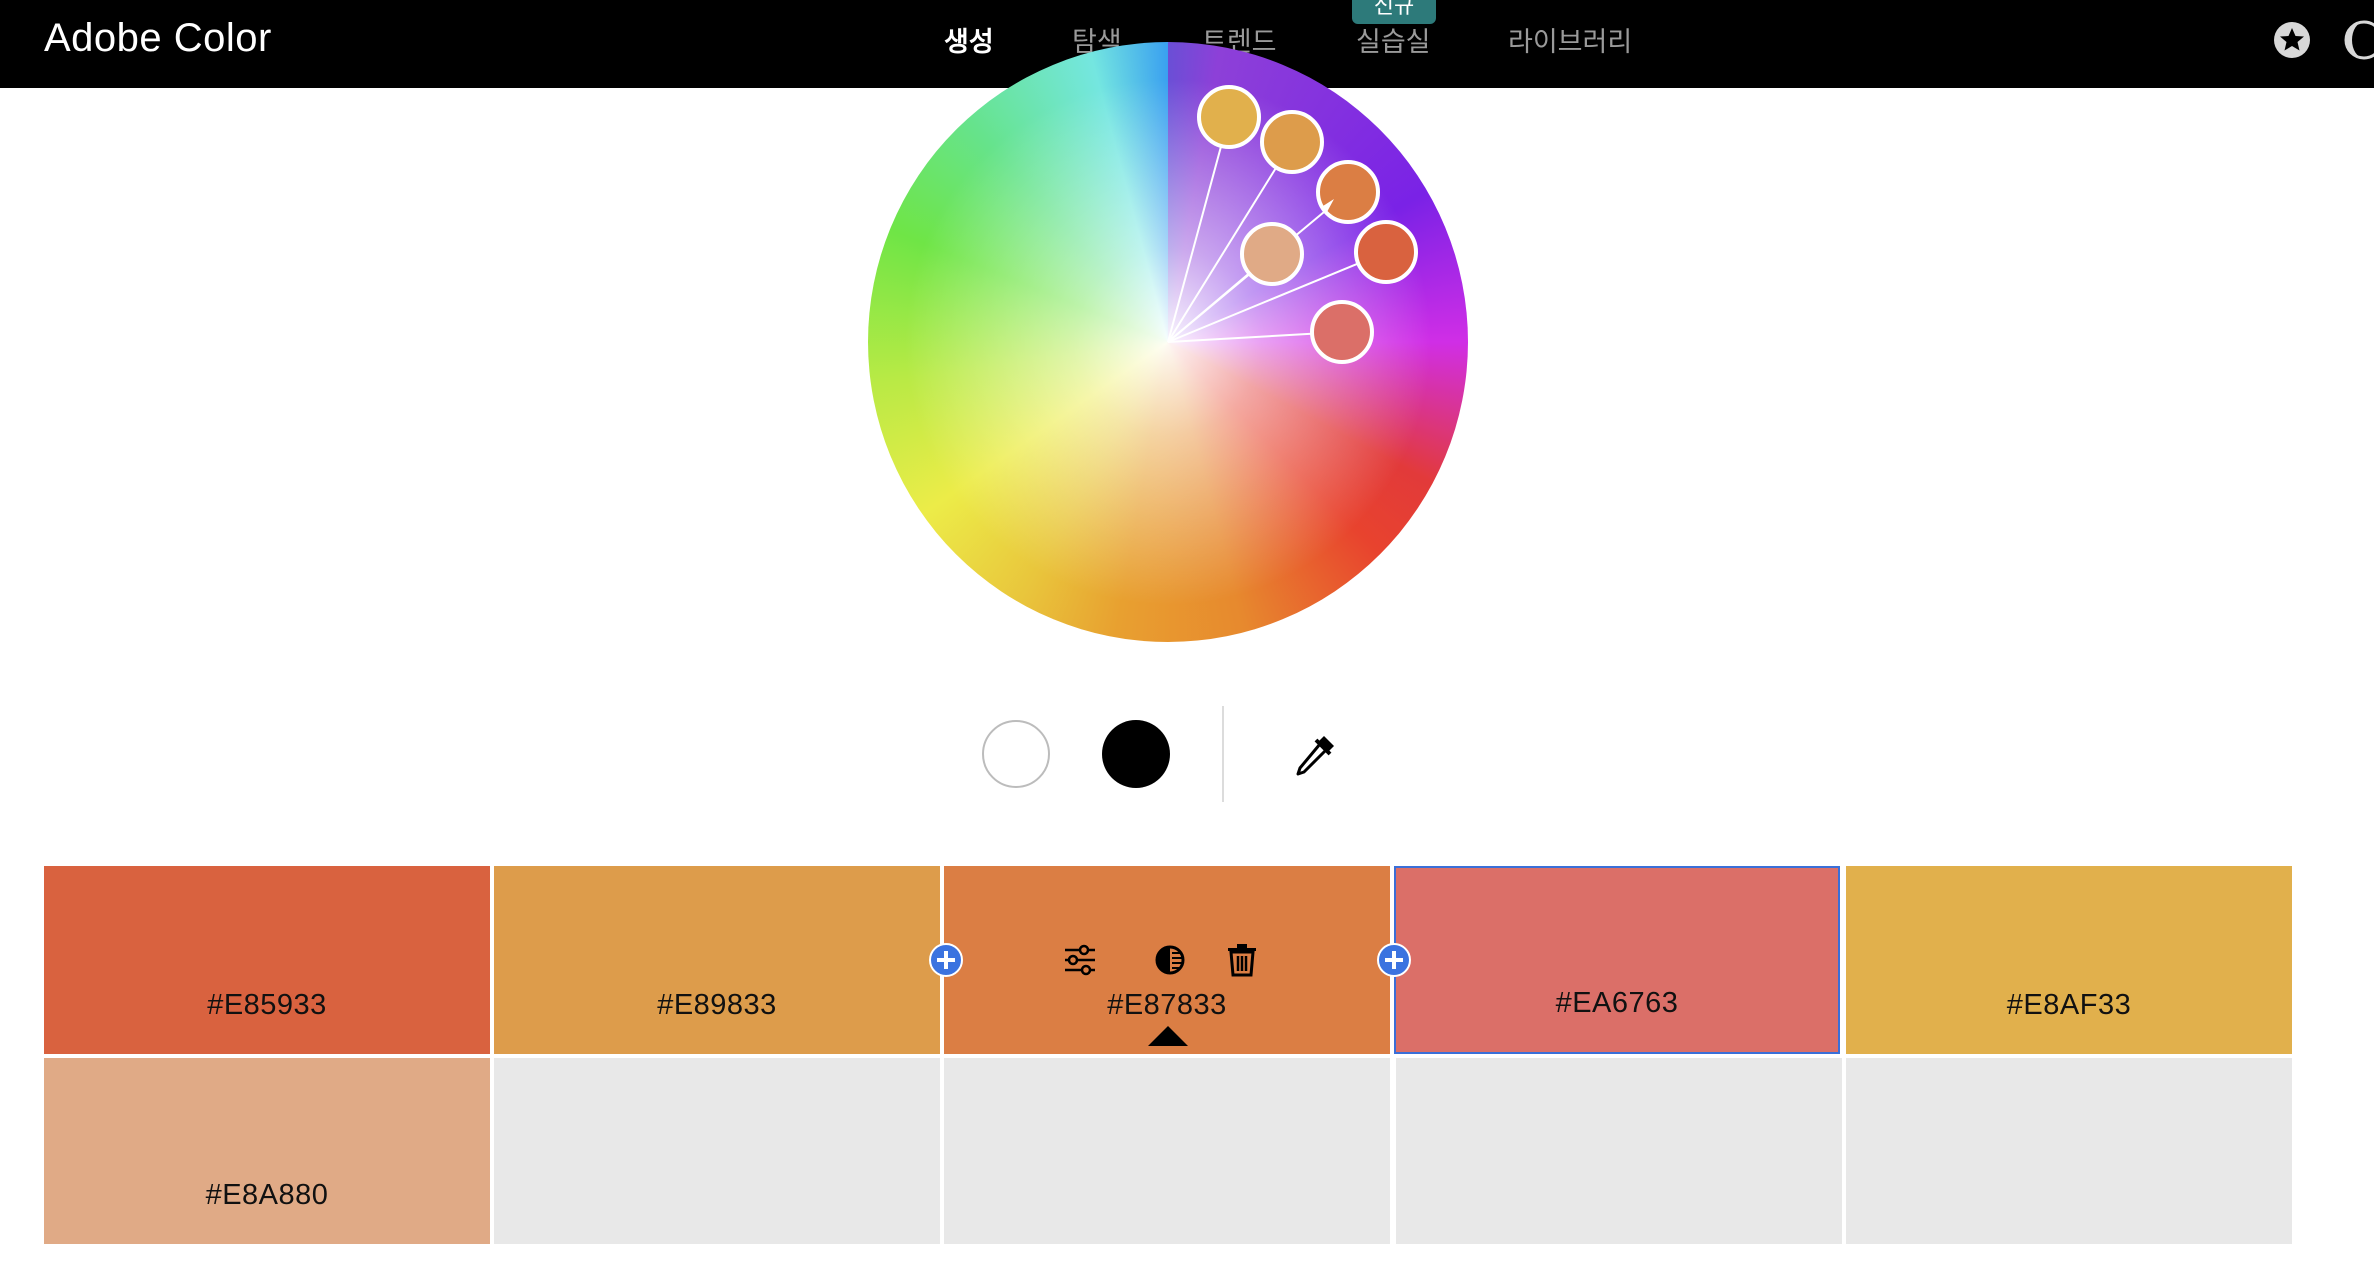 Image resolution: width=2374 pixels, height=1270 pixels. I want to click on eyedropper-icon, so click(1315, 755).